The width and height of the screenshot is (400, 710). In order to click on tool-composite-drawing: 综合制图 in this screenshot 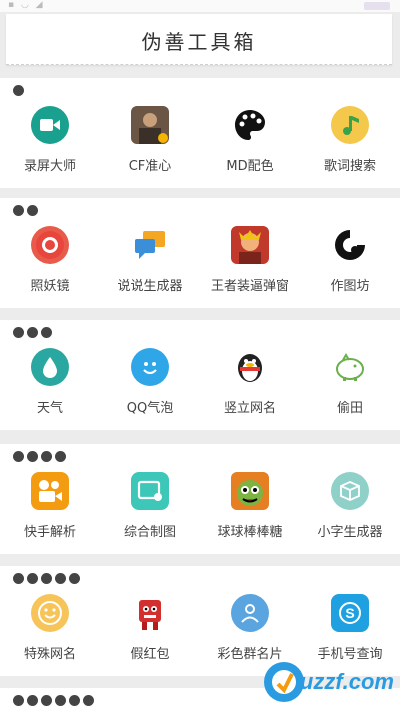, I will do `click(150, 506)`.